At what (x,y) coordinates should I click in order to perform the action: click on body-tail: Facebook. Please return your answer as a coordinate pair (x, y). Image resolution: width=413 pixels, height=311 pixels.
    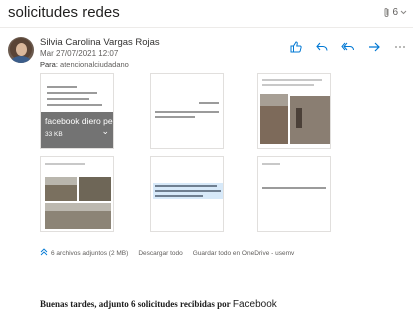
    Looking at the image, I should click on (254, 304).